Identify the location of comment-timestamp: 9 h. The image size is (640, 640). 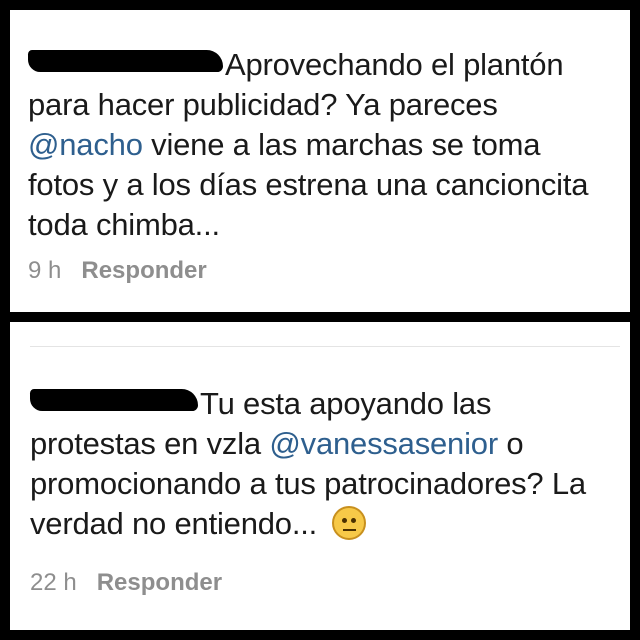
(45, 270).